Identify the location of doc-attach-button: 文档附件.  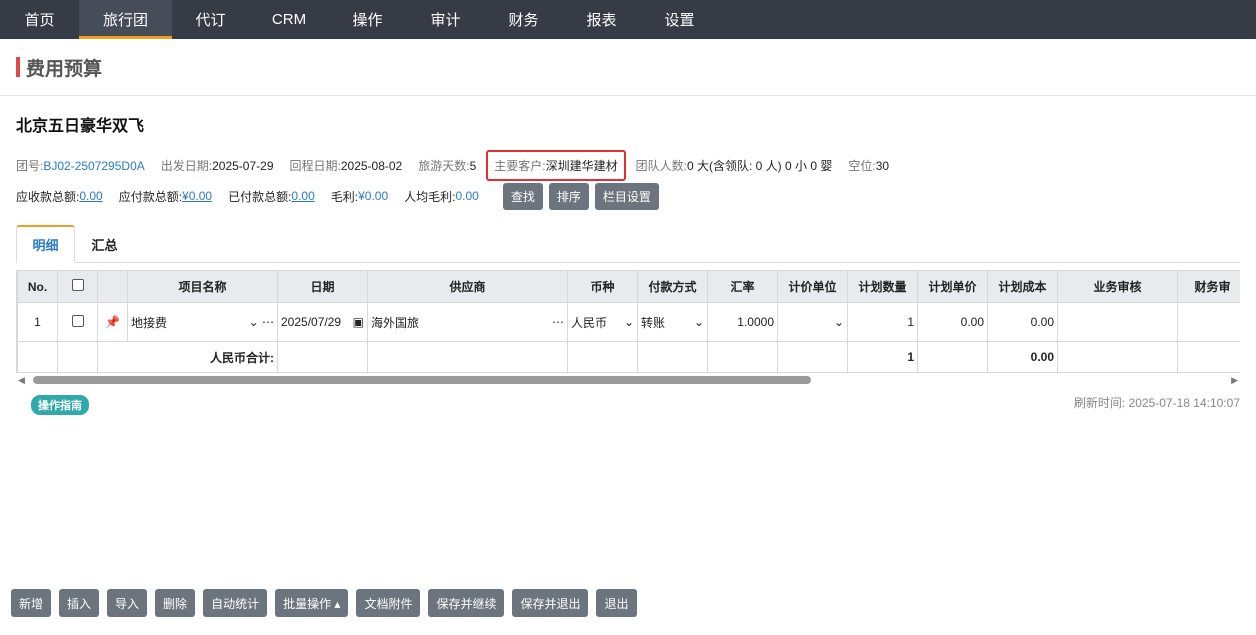
(388, 603).